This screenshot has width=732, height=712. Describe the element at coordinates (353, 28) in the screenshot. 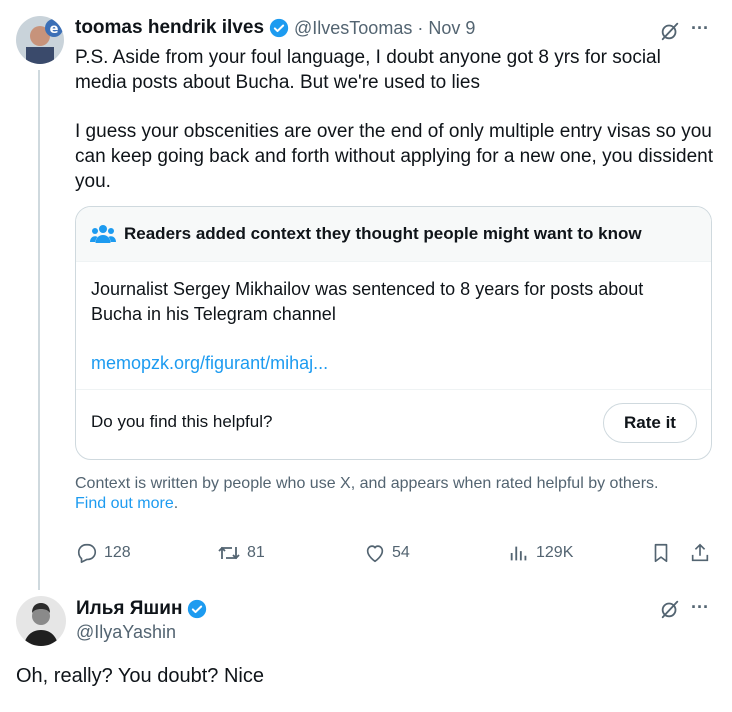

I see `author-handle: @IlvesToomas` at that location.